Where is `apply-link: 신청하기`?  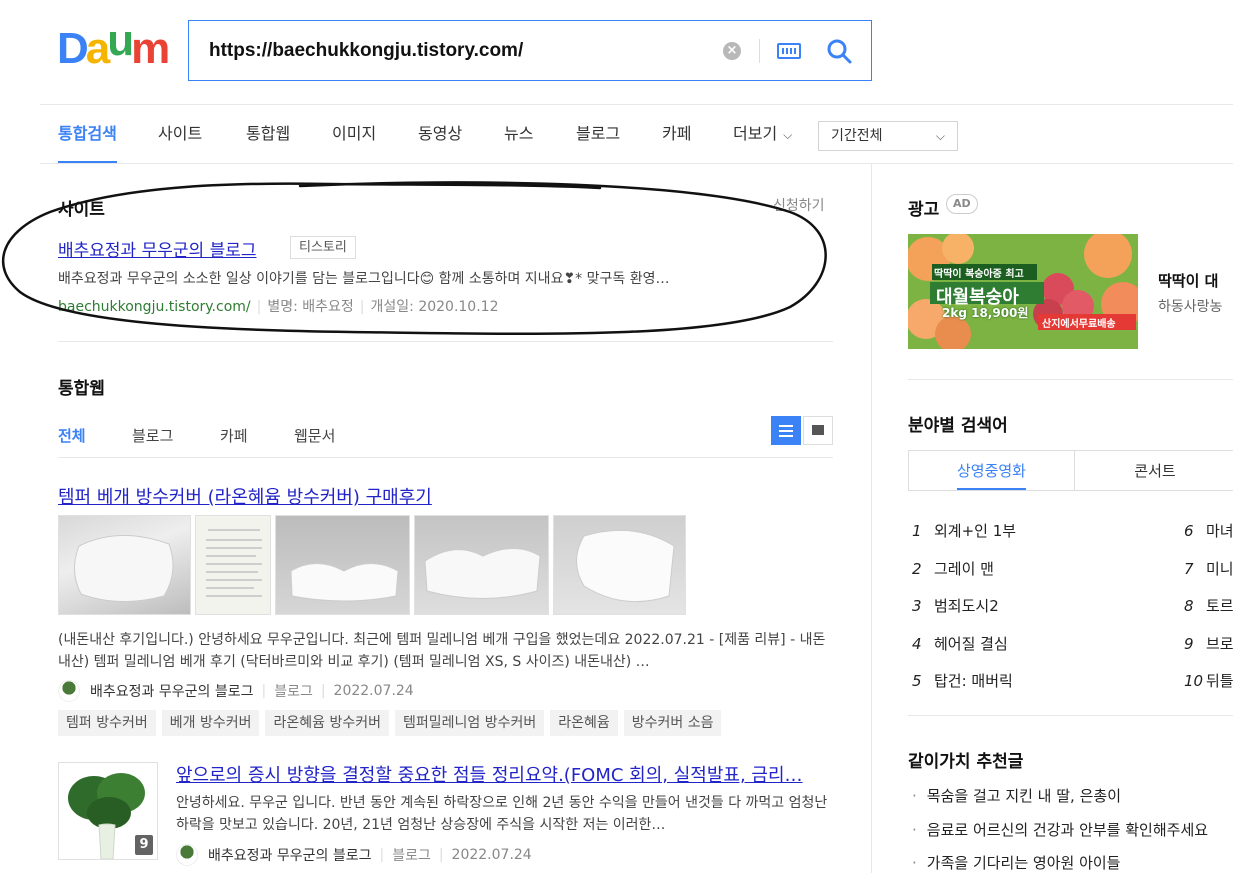 apply-link: 신청하기 is located at coordinates (799, 205).